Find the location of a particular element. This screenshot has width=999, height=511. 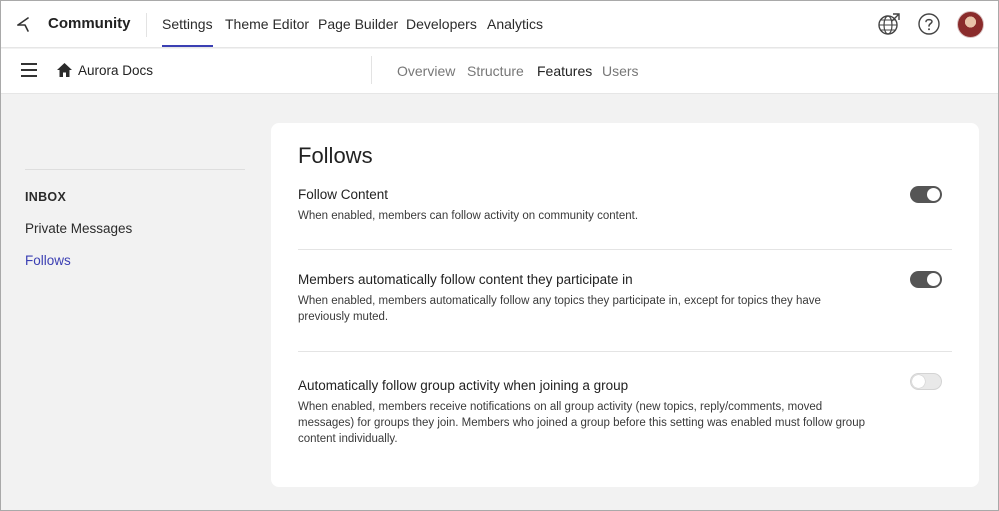

brand-title: Community is located at coordinates (89, 23).